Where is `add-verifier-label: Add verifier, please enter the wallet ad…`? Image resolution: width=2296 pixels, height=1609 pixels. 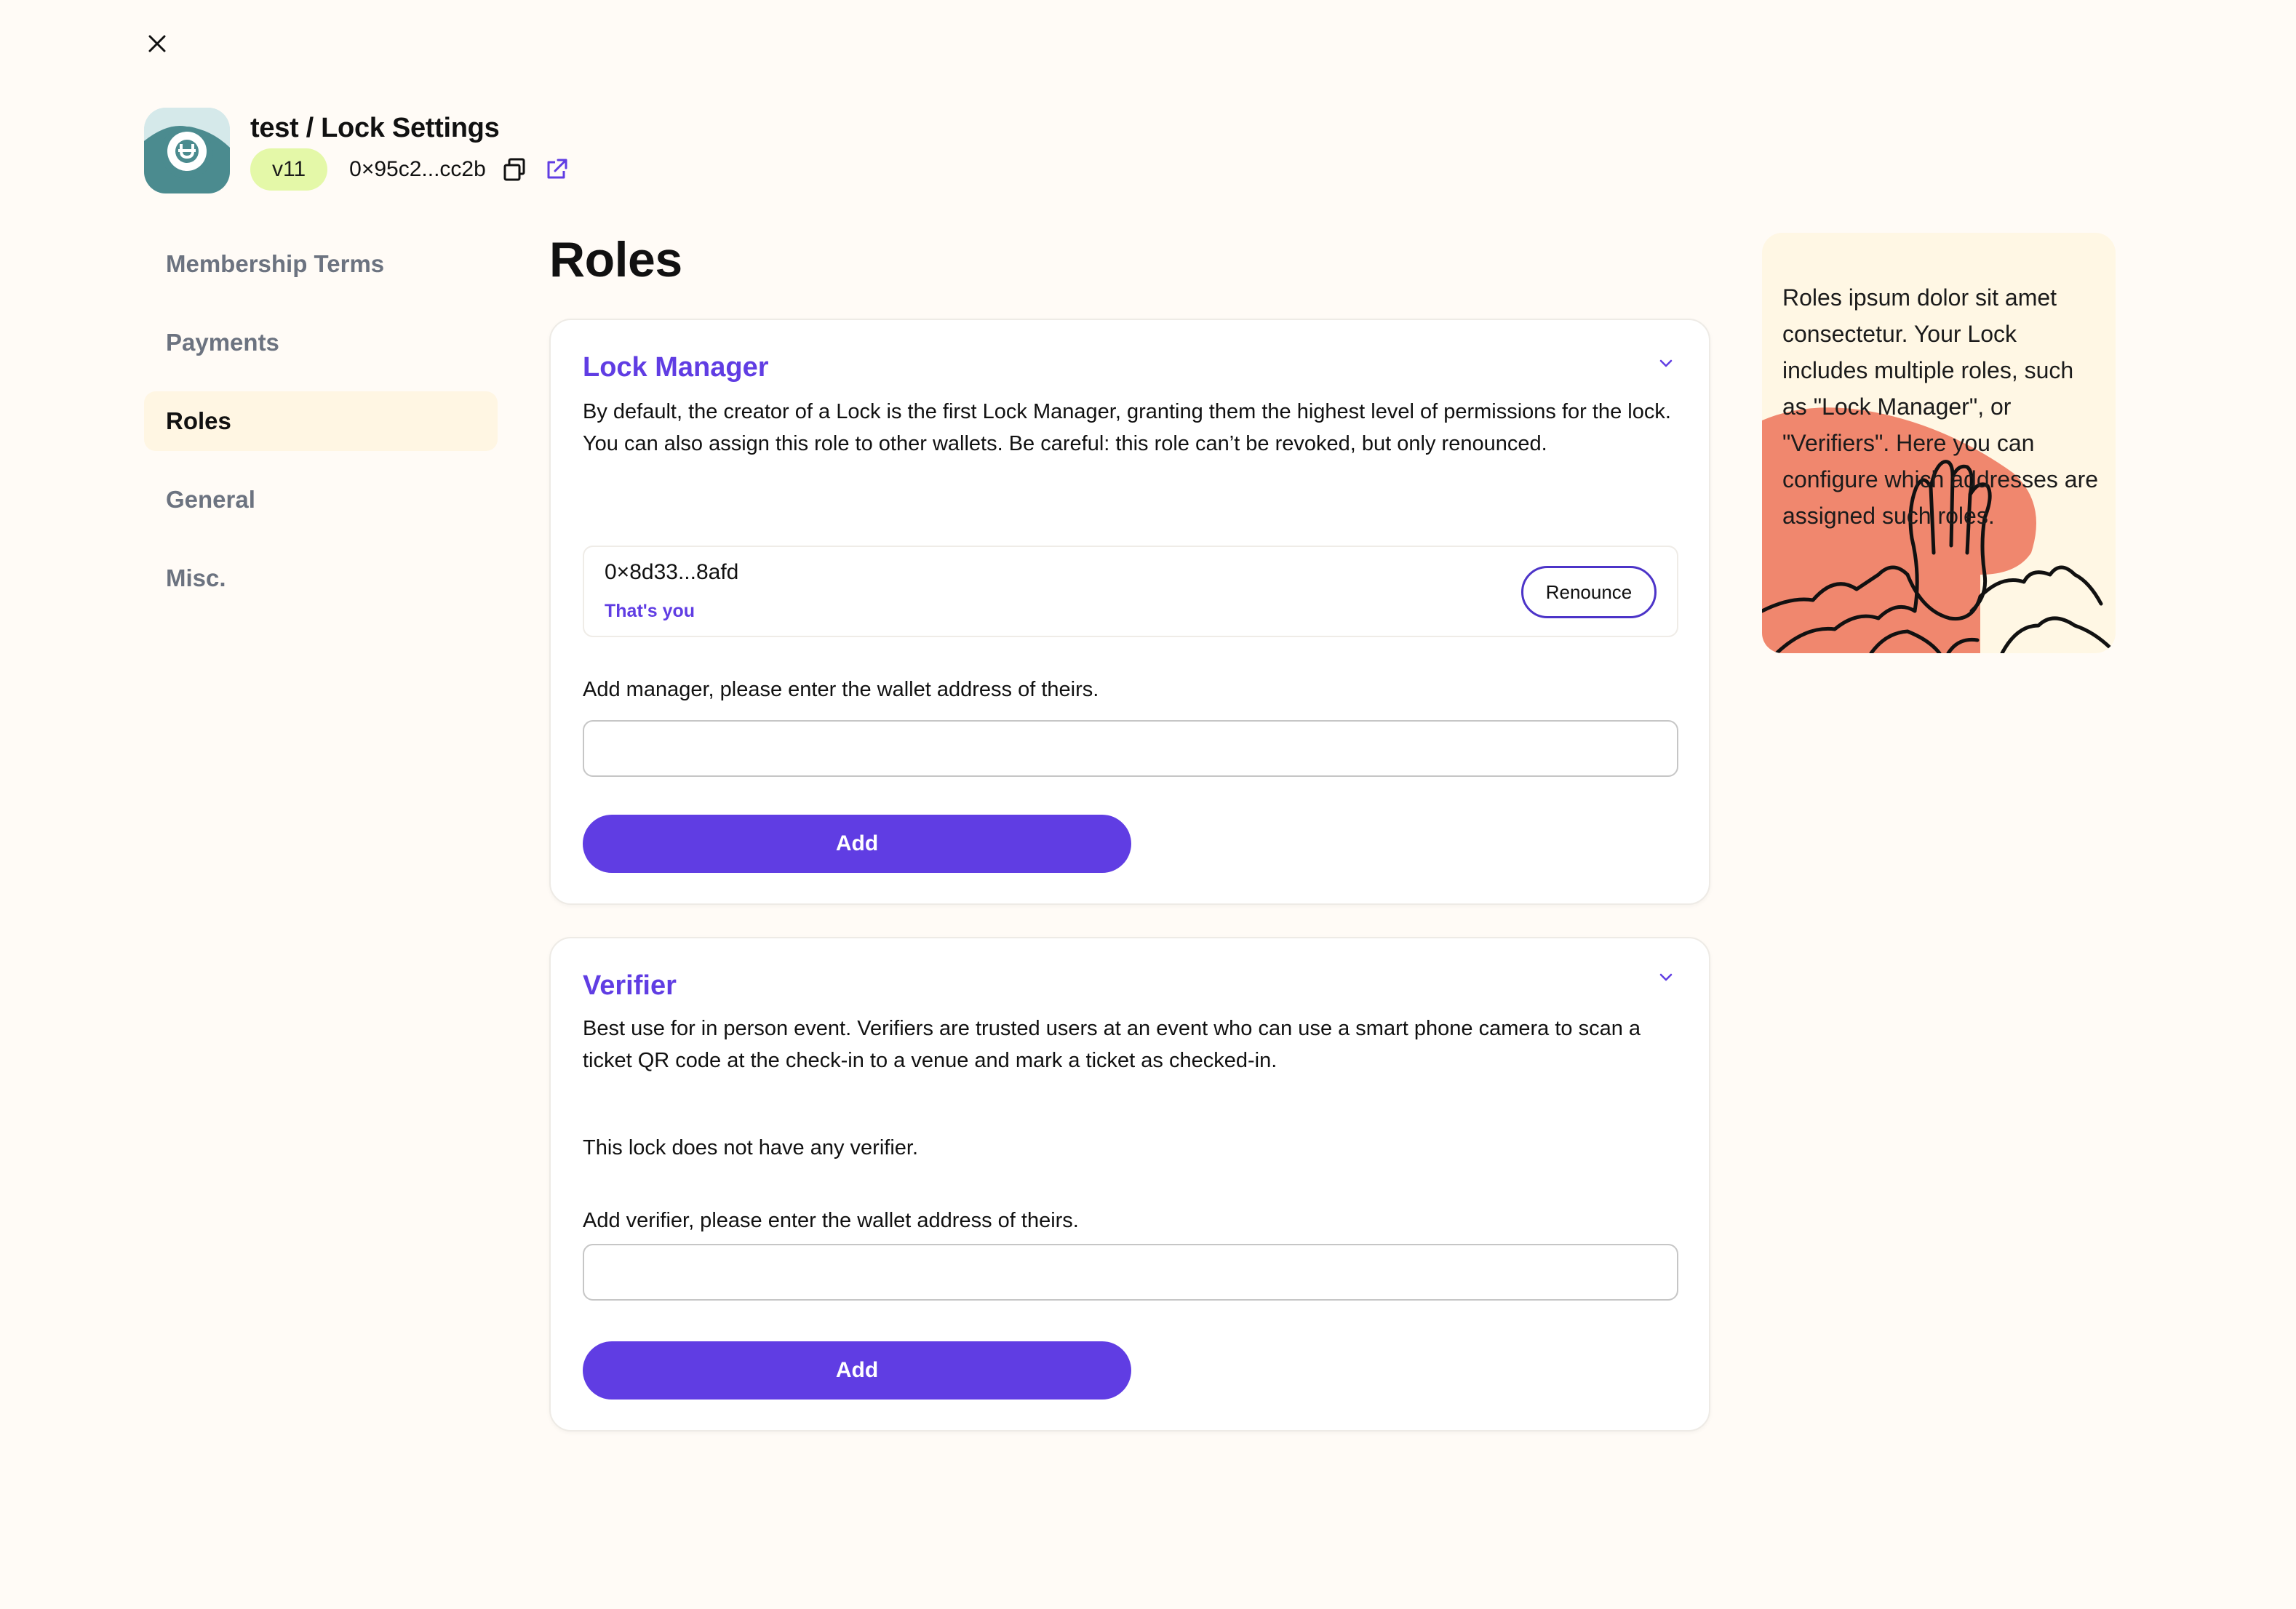 add-verifier-label: Add verifier, please enter the wallet ad… is located at coordinates (831, 1220).